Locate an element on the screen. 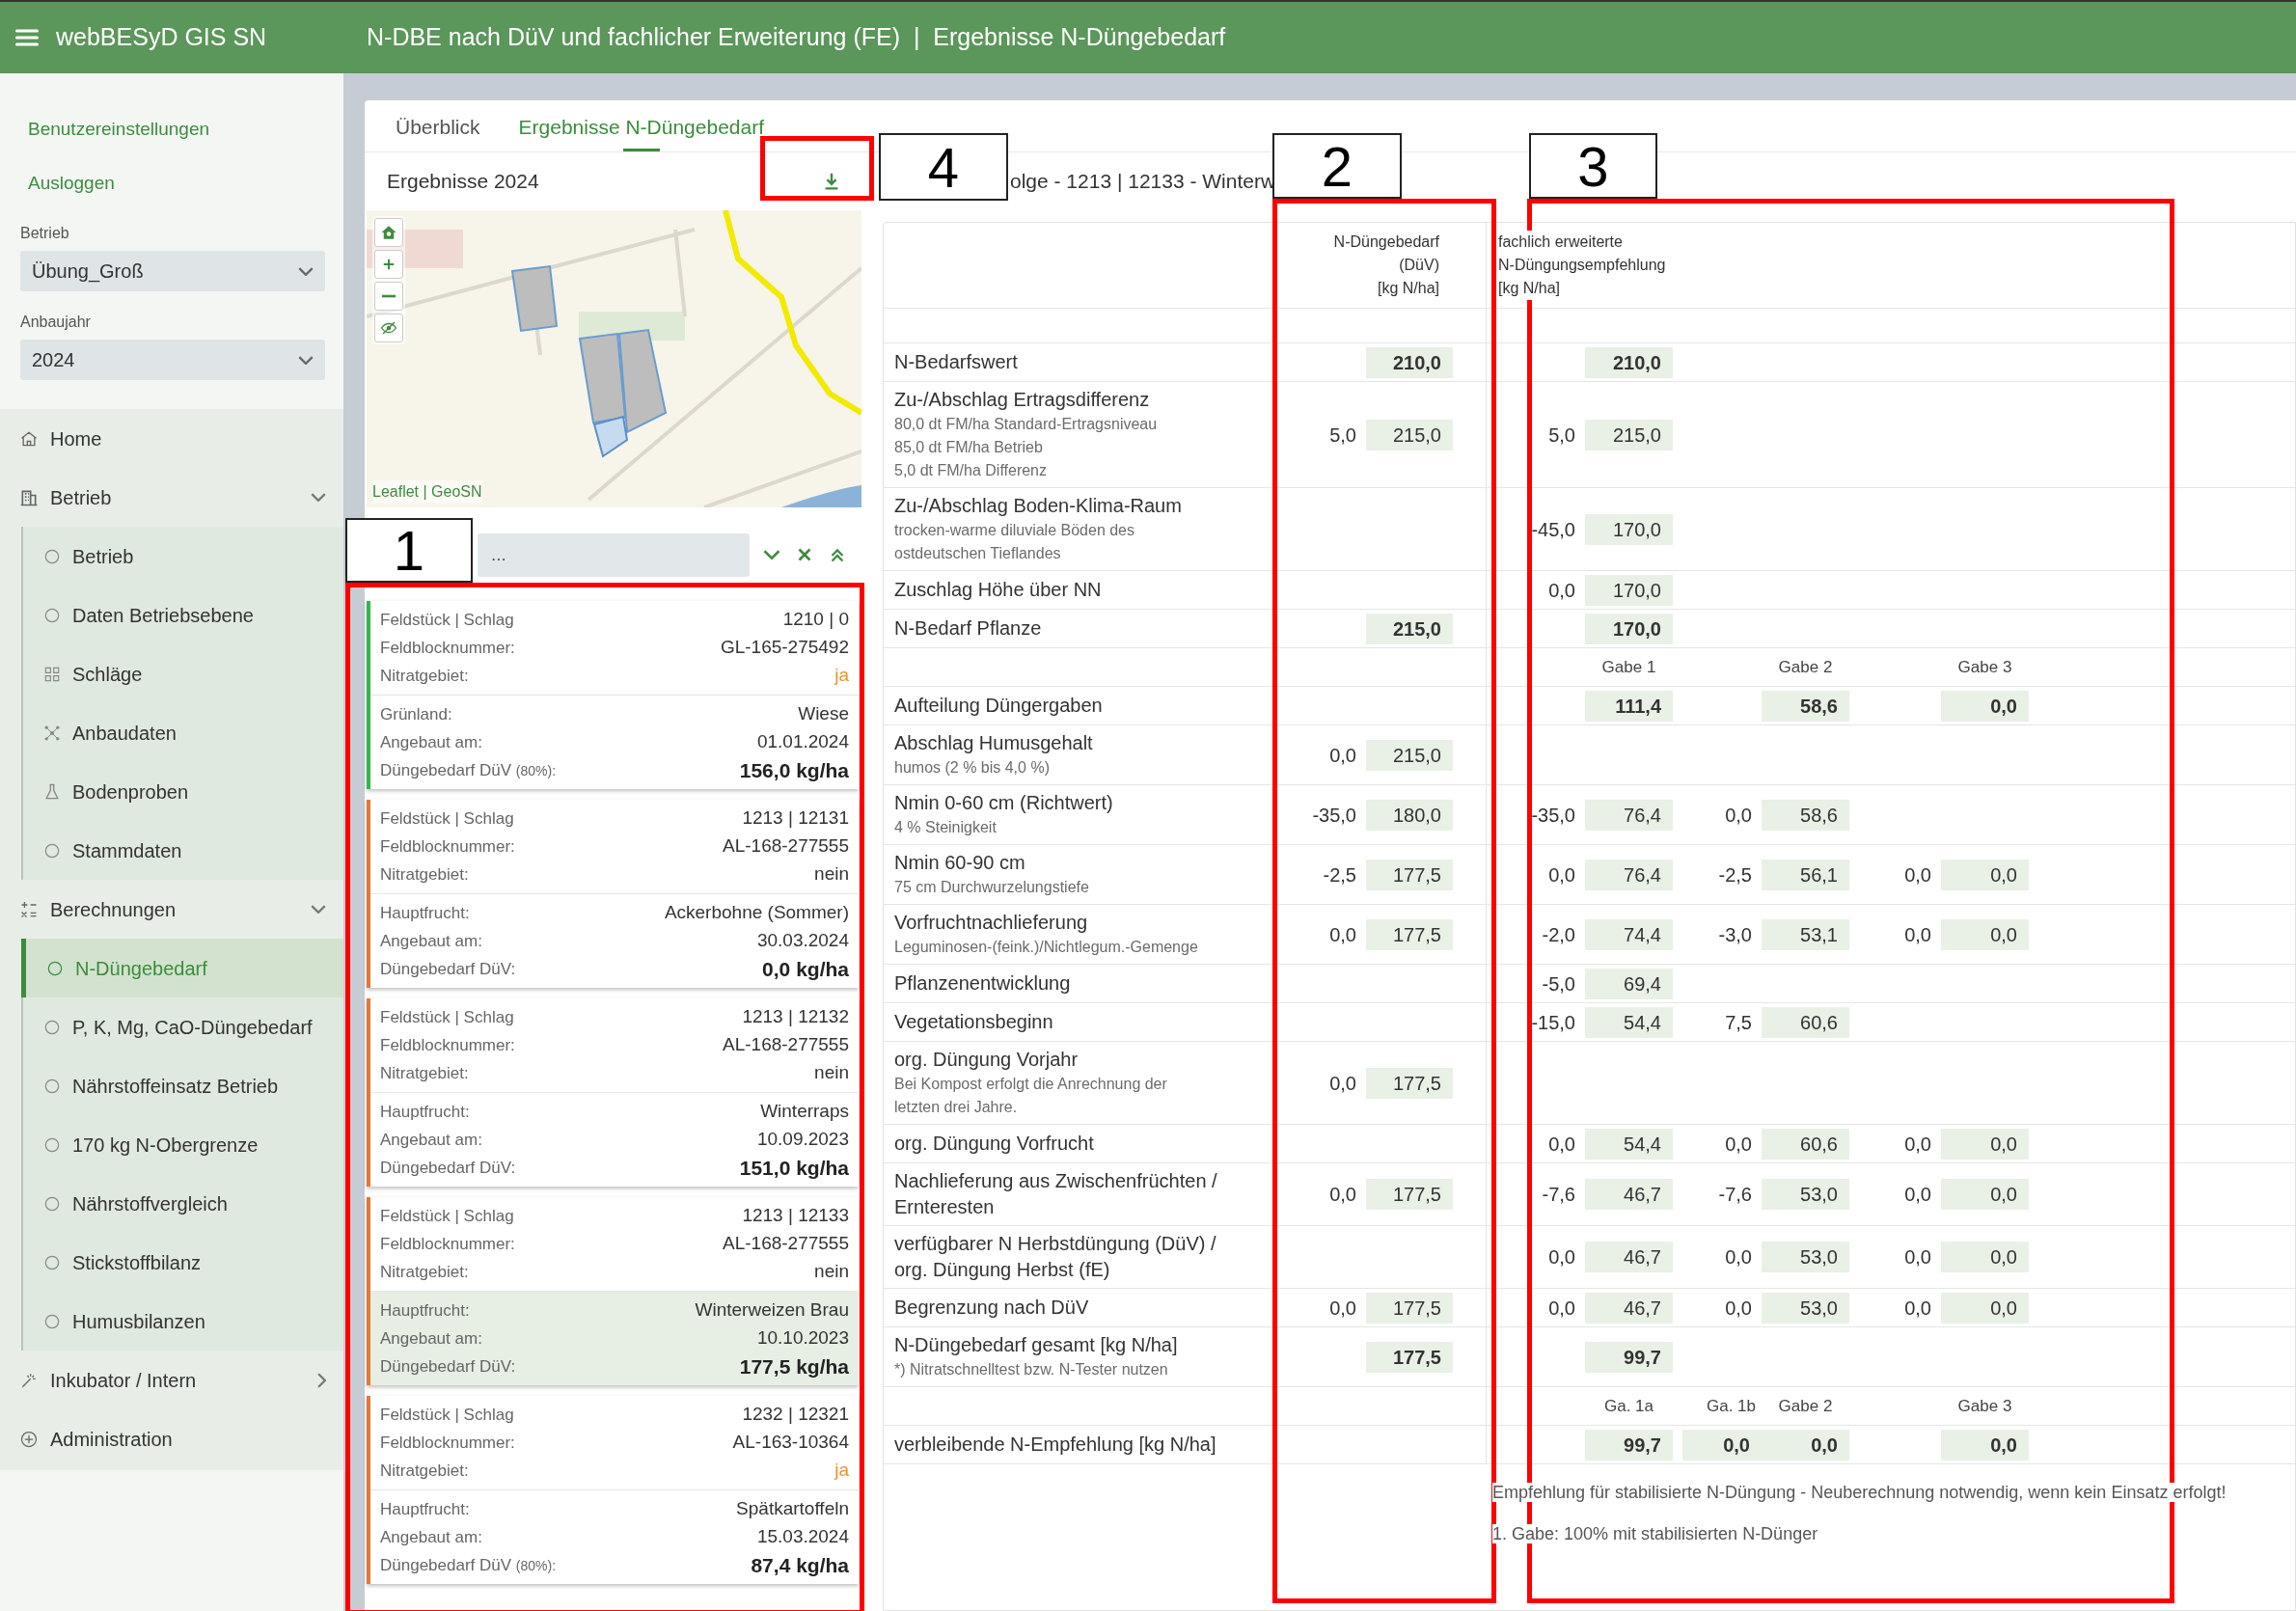  field-label: Betrieb is located at coordinates (45, 233).